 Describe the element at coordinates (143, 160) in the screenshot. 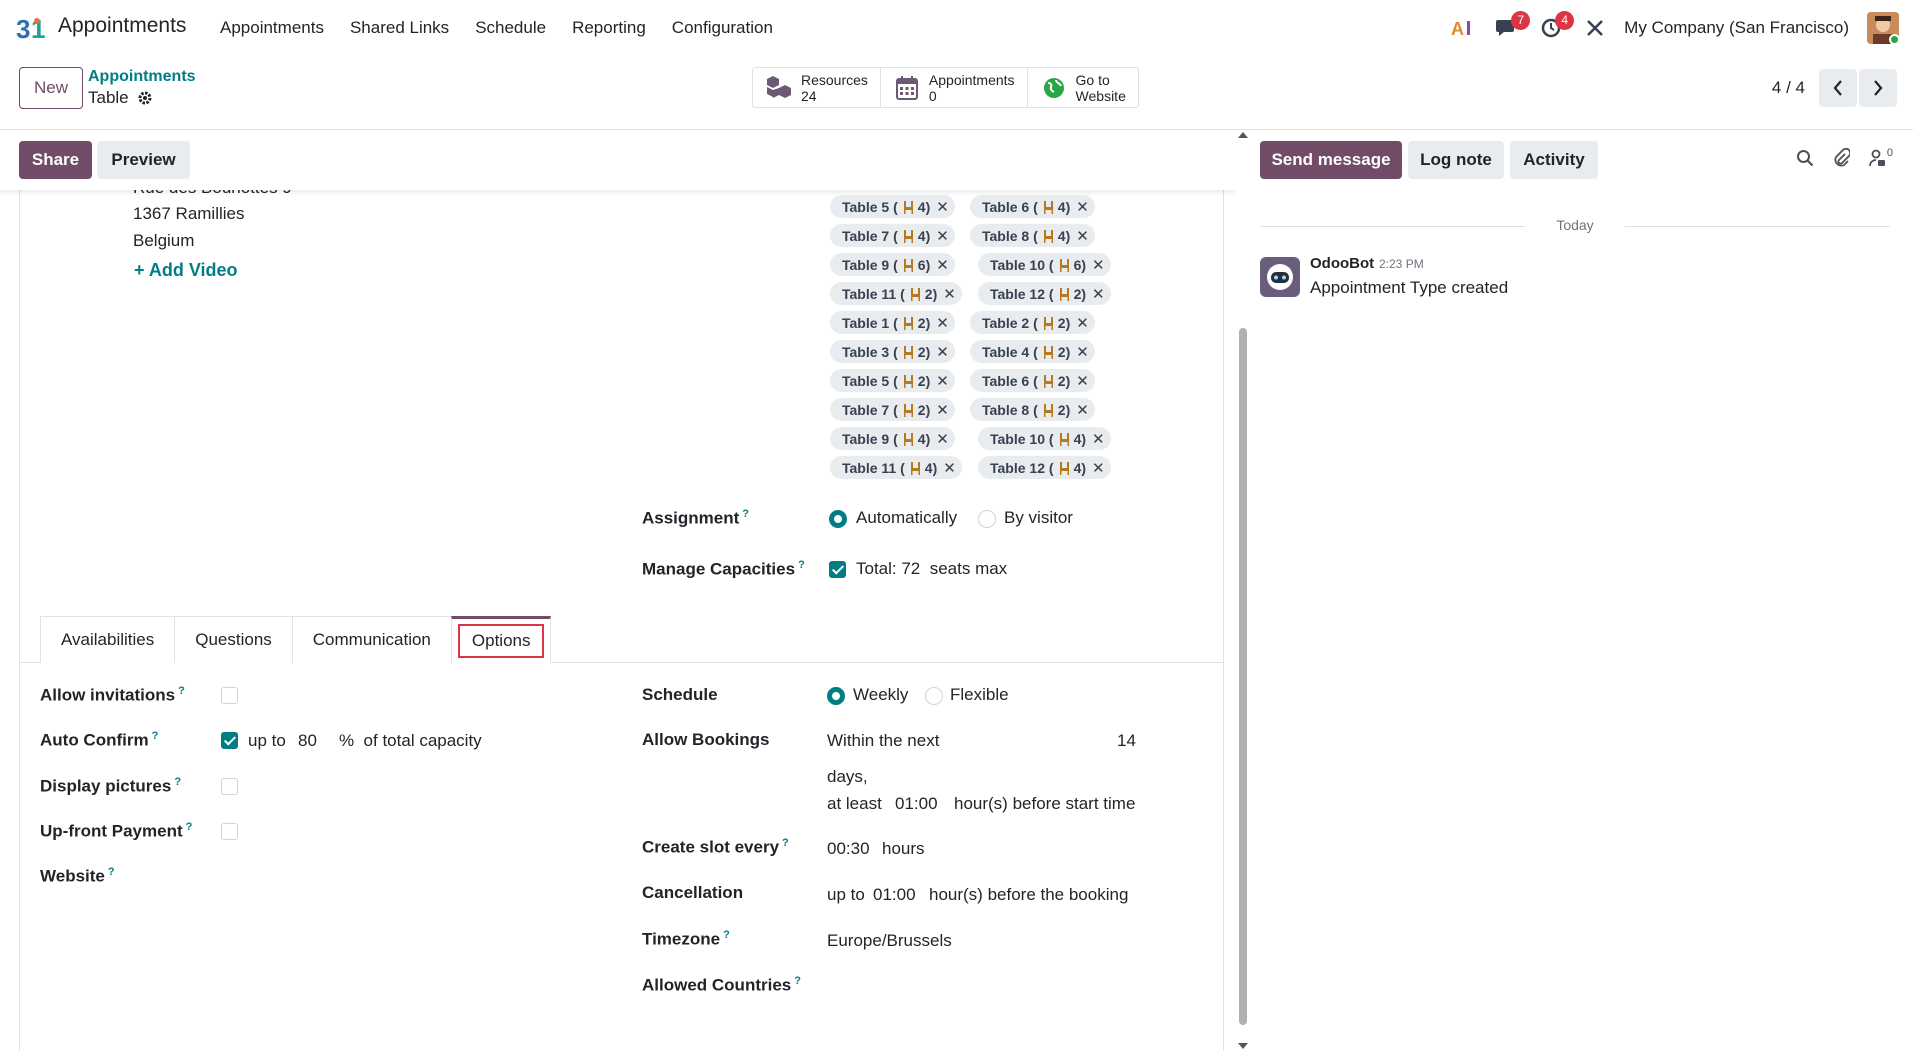

I see `preview-button: Preview` at that location.